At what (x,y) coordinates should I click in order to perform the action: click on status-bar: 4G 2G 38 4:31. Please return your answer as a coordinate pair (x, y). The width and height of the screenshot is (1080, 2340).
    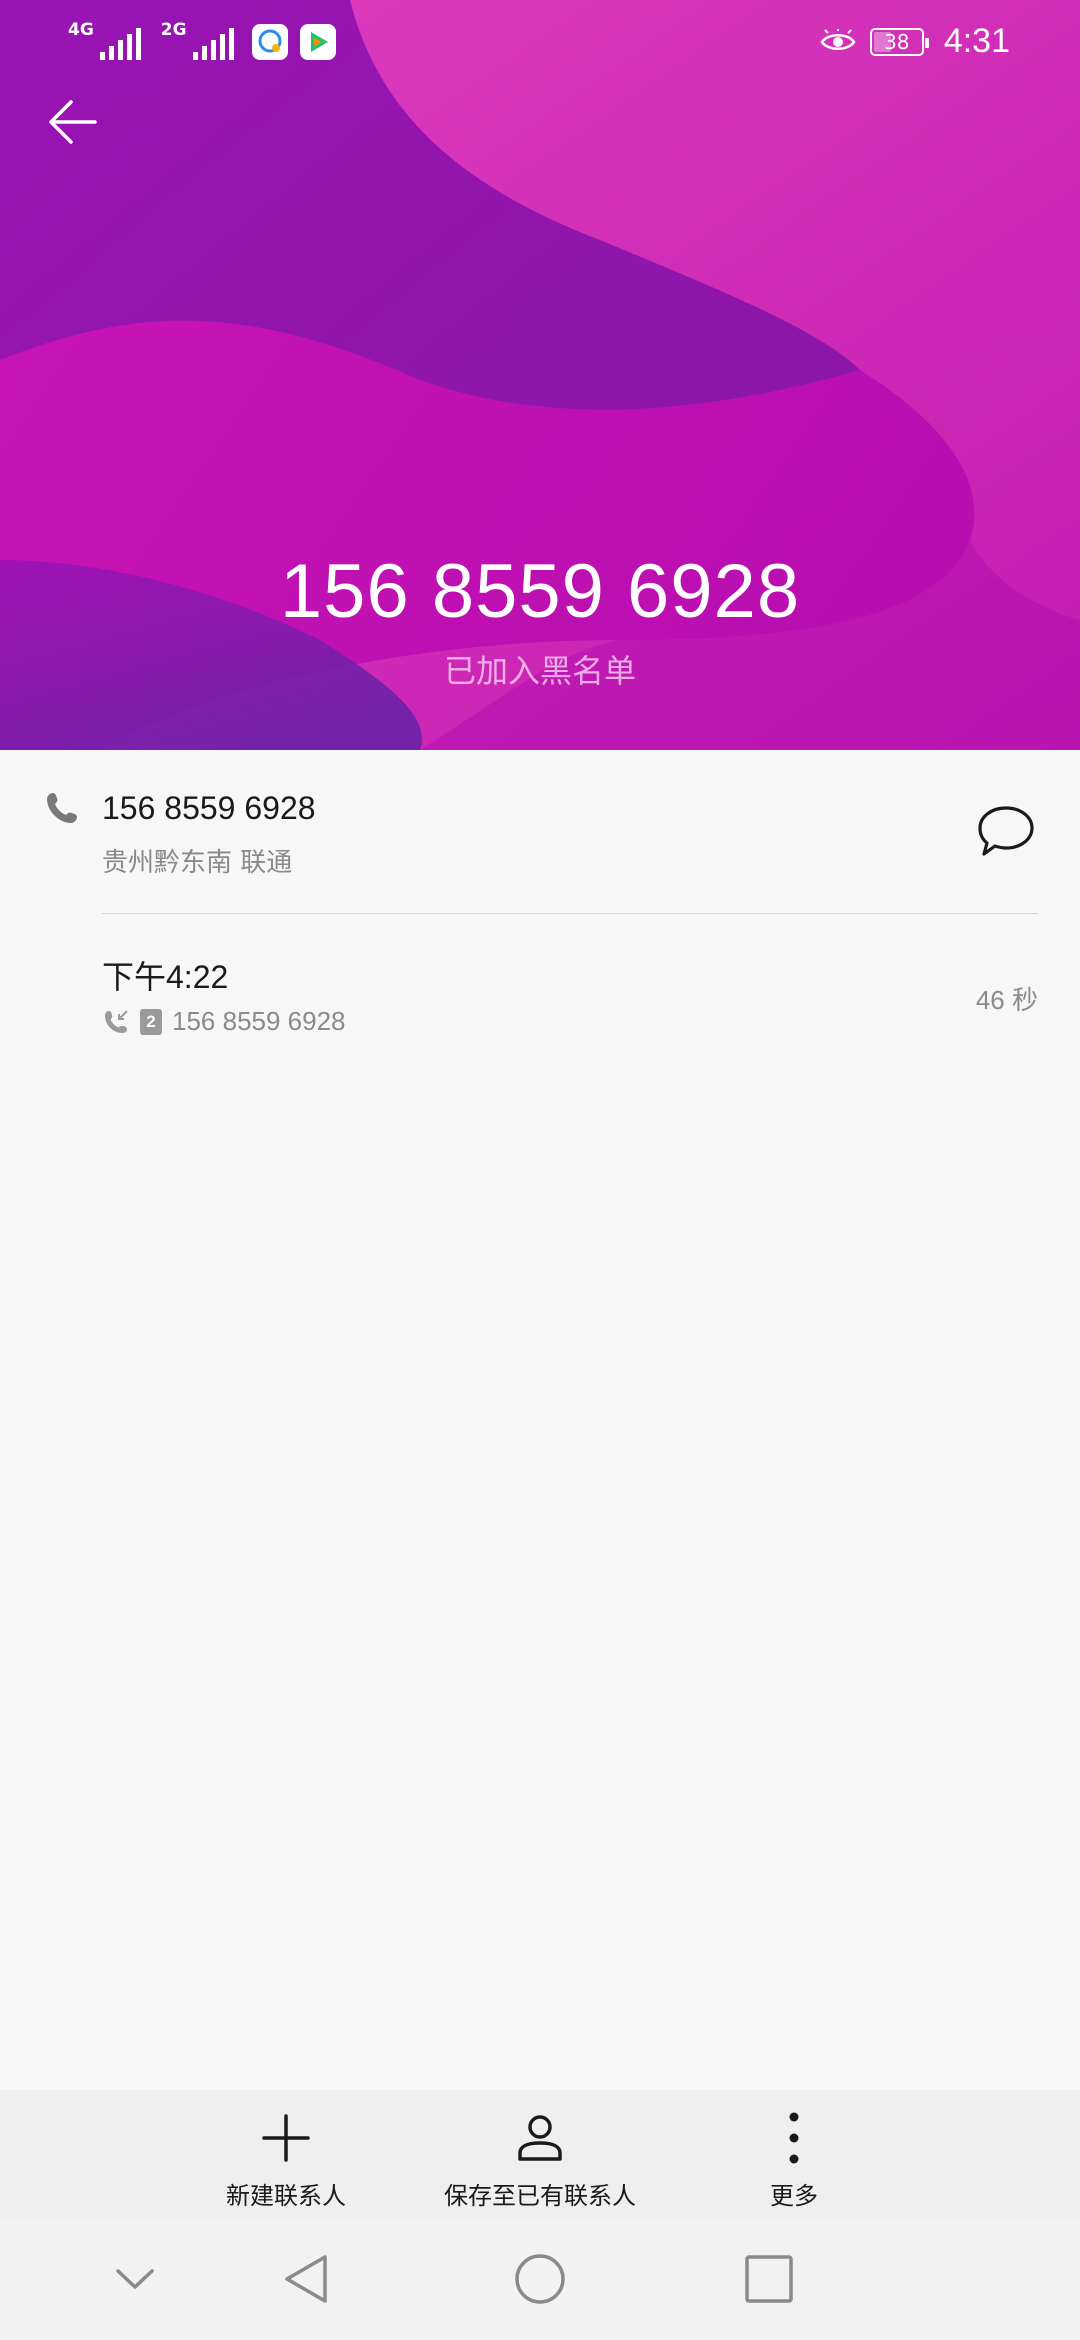
    Looking at the image, I should click on (540, 45).